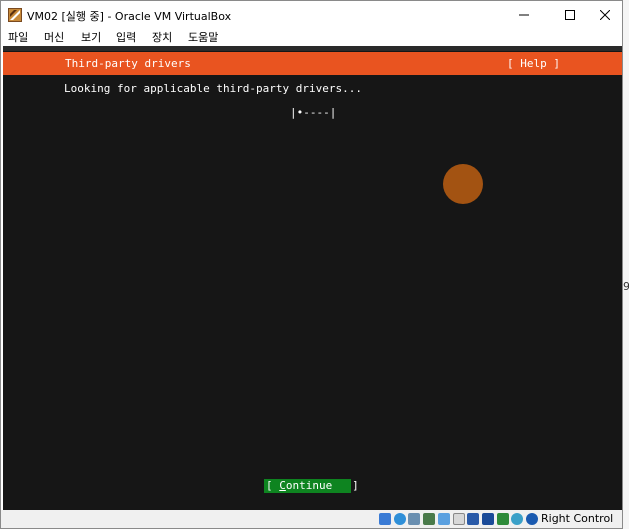 The height and width of the screenshot is (529, 629). Describe the element at coordinates (129, 16) in the screenshot. I see `window-title: VM02 [실행 중] - Oracle VM VirtualBox` at that location.